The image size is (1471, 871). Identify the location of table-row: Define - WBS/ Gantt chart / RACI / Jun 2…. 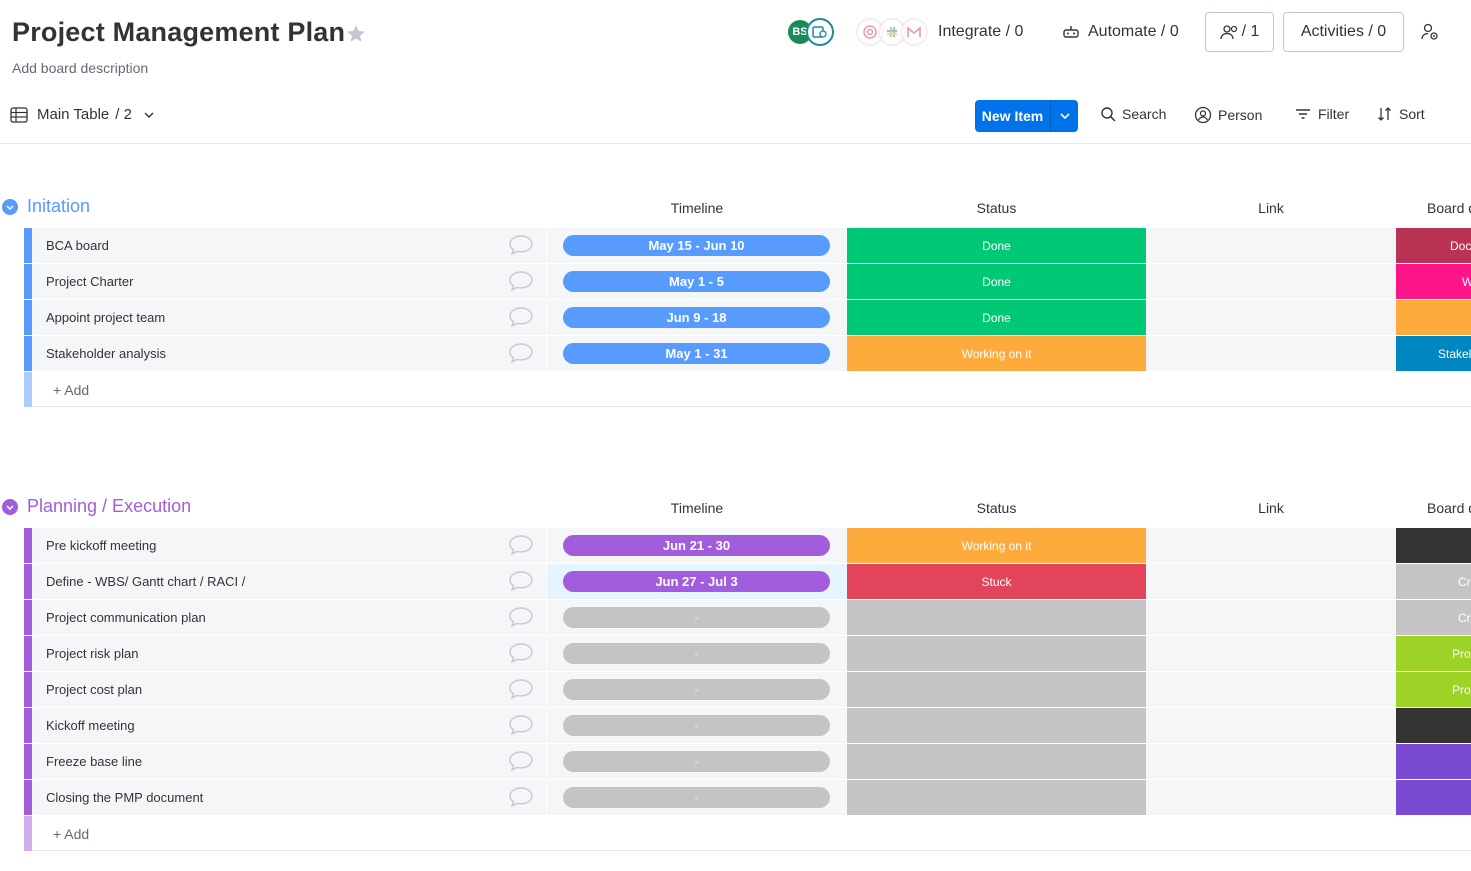
(735, 582).